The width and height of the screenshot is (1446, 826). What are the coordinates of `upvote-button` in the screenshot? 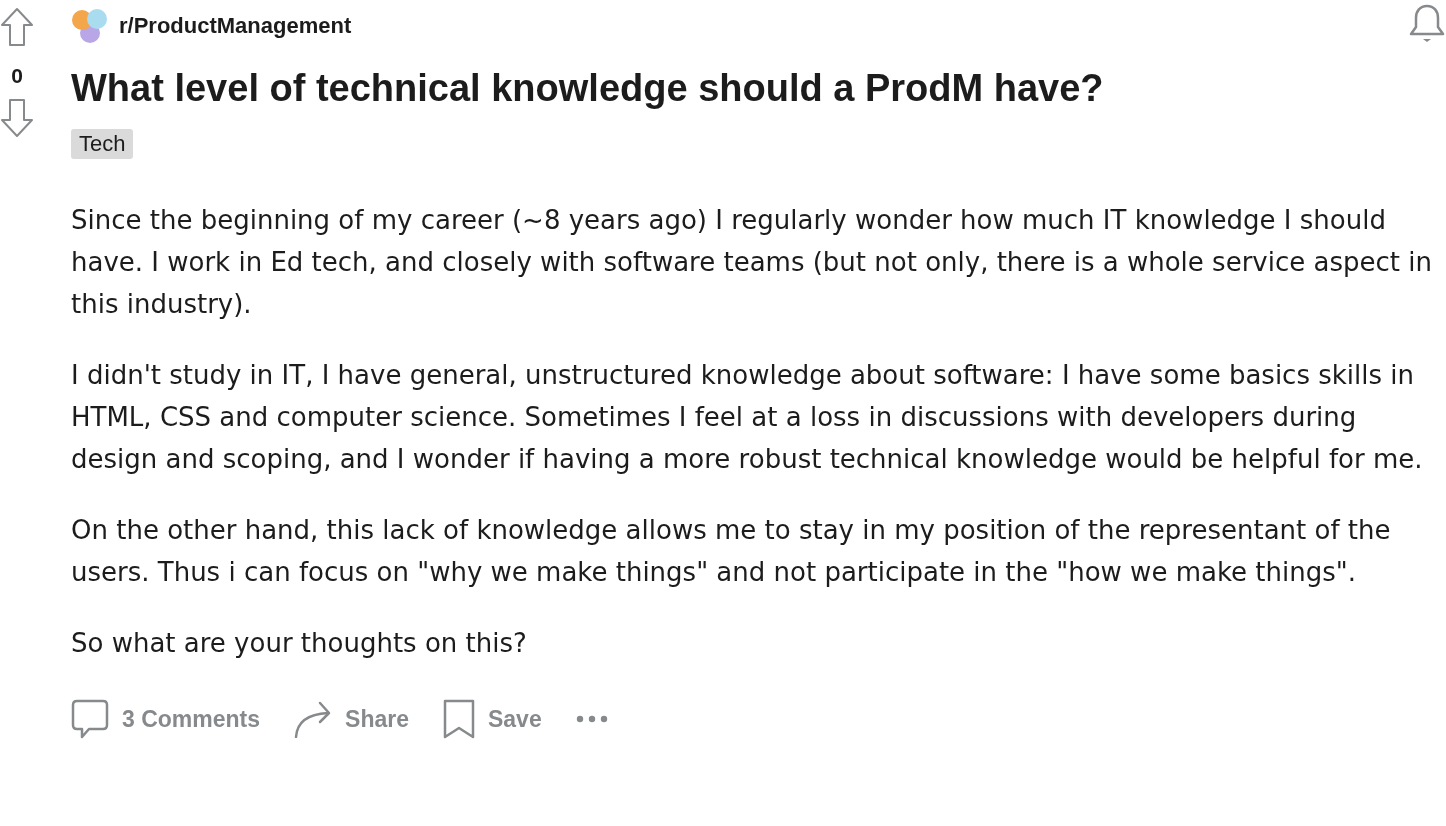 It's located at (17, 27).